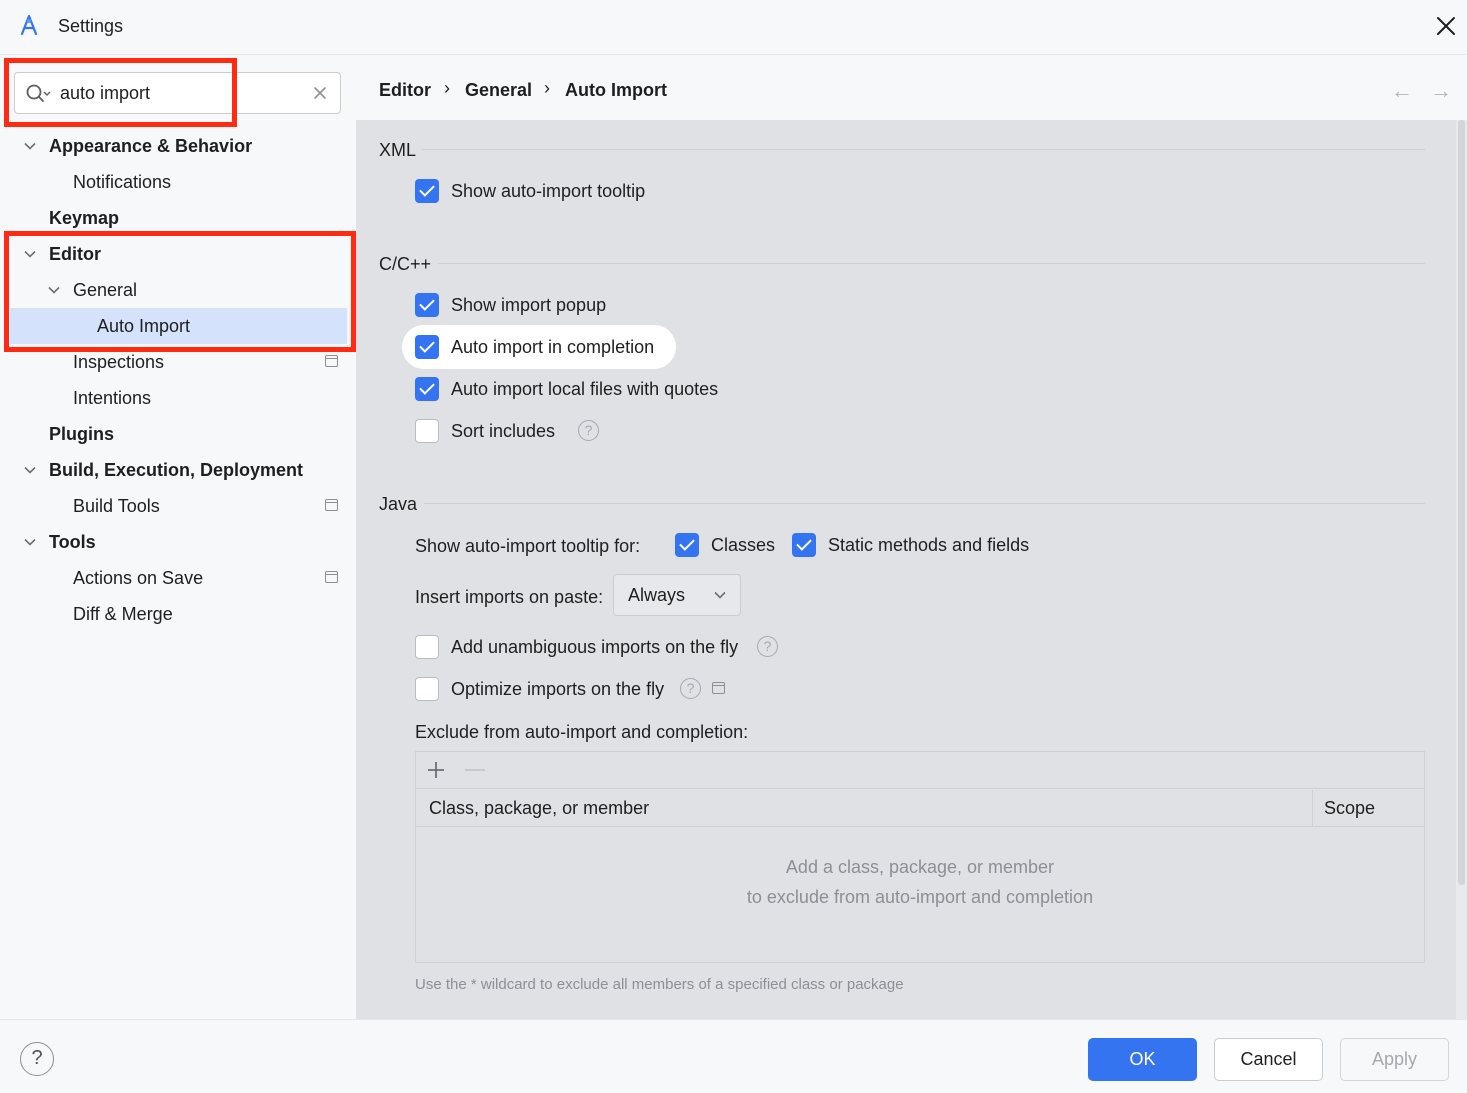 The height and width of the screenshot is (1093, 1467). What do you see at coordinates (1349, 808) in the screenshot?
I see `column-header-scope: Scope` at bounding box center [1349, 808].